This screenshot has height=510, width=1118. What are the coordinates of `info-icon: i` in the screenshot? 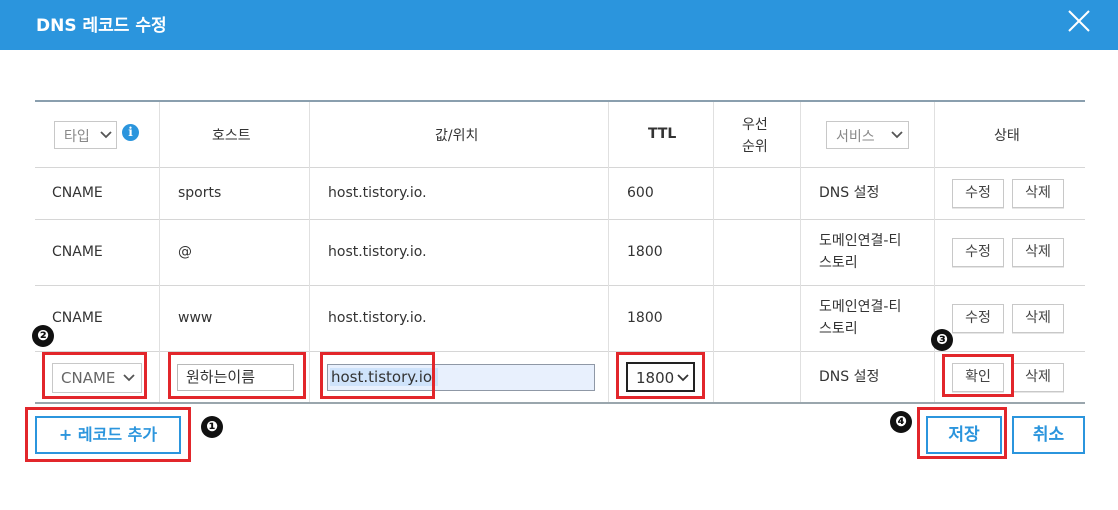 It's located at (130, 132).